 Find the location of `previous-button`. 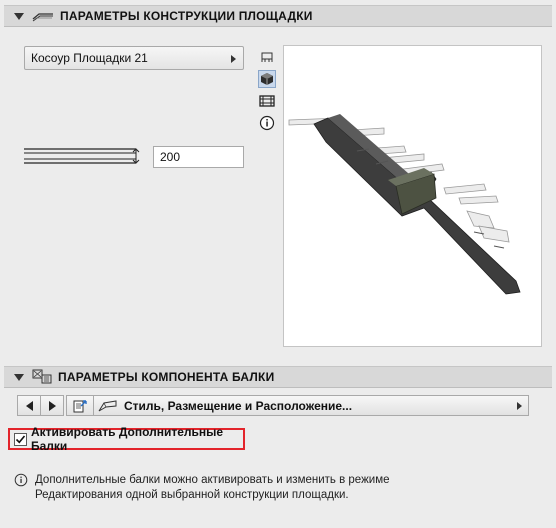

previous-button is located at coordinates (29, 405).